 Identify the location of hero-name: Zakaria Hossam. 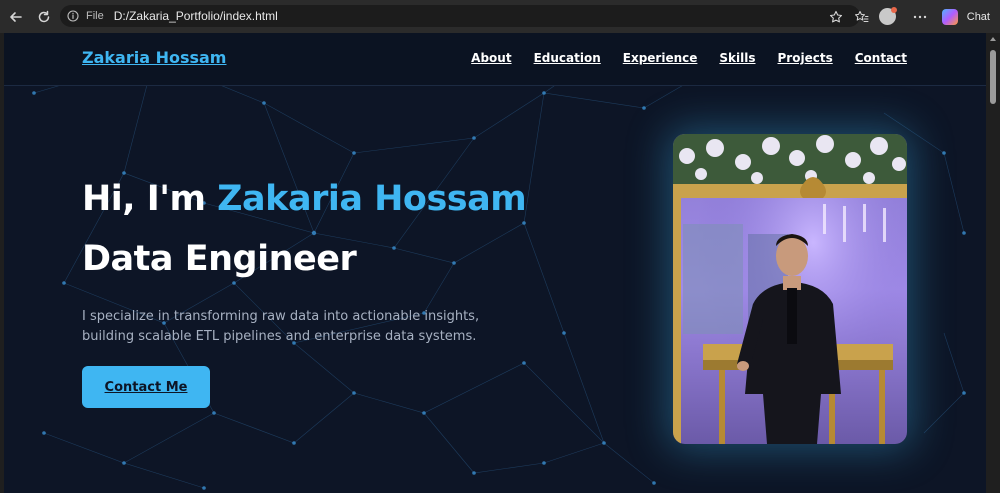
(372, 199).